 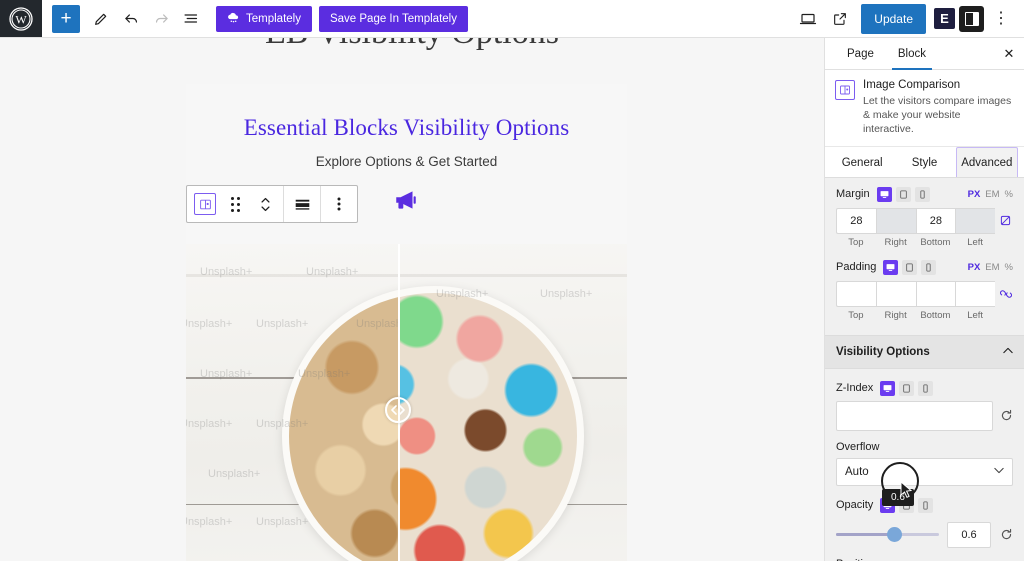 What do you see at coordinates (1009, 53) in the screenshot?
I see `close-sidebar-icon: ✕` at bounding box center [1009, 53].